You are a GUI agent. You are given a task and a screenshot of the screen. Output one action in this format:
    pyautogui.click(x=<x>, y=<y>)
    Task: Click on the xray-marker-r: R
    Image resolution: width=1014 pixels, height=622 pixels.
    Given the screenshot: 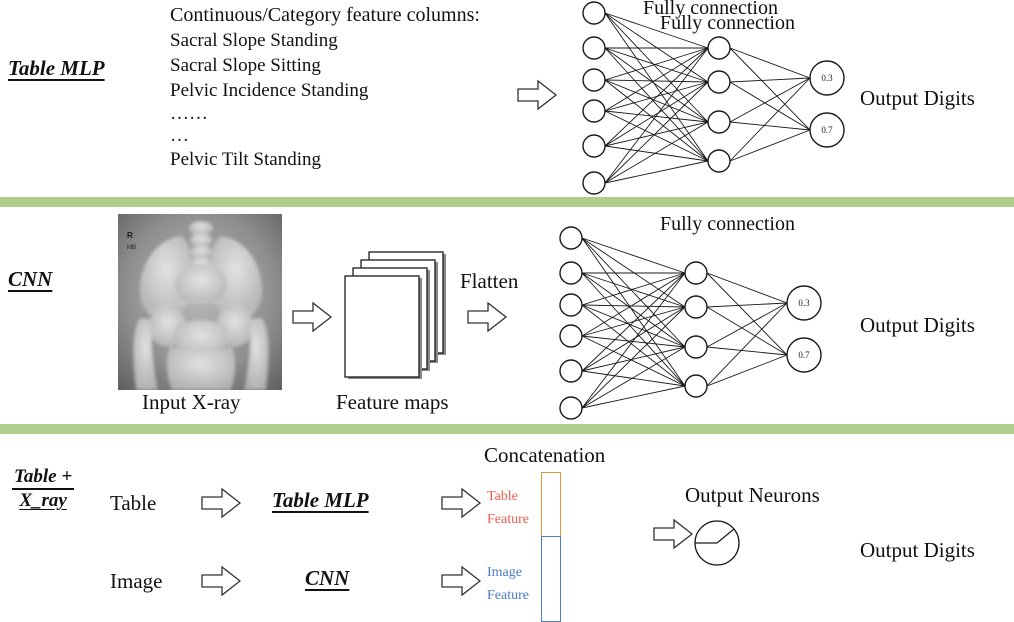 What is the action you would take?
    pyautogui.click(x=130, y=235)
    